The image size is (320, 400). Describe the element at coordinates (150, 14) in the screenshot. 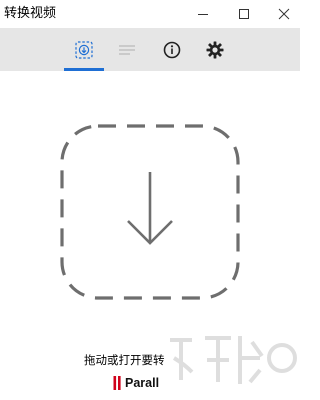

I see `title-bar: 转换视频` at that location.